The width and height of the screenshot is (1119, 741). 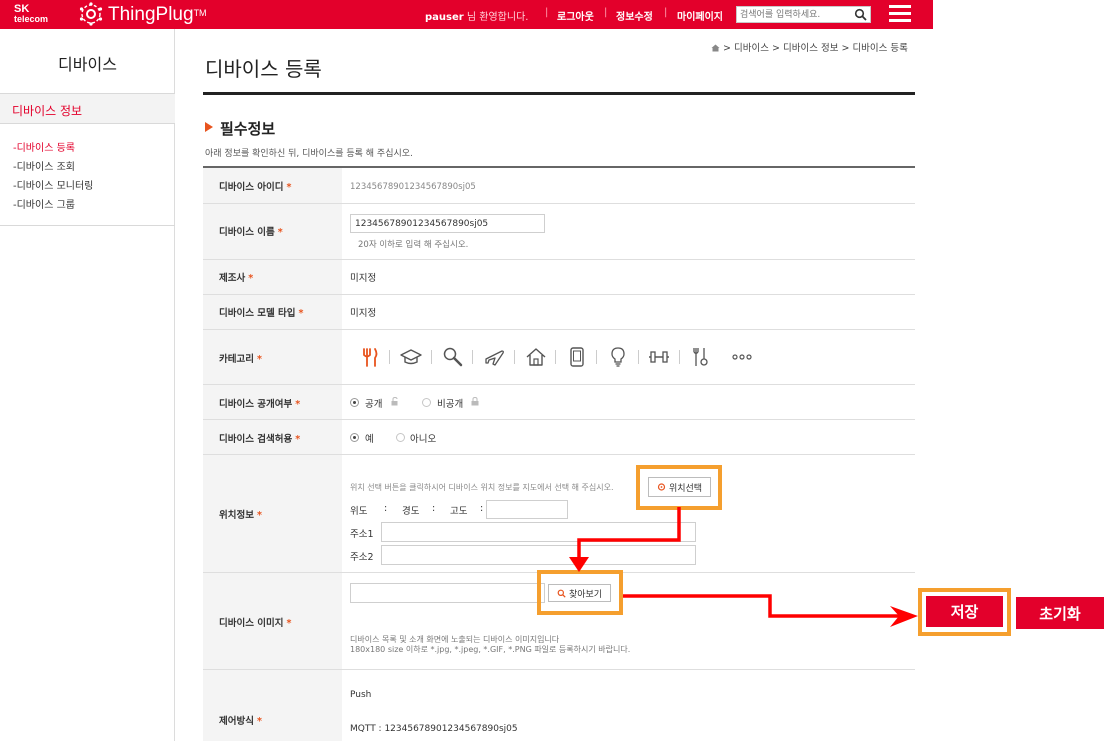 What do you see at coordinates (1060, 613) in the screenshot?
I see `reset-button: 초기화` at bounding box center [1060, 613].